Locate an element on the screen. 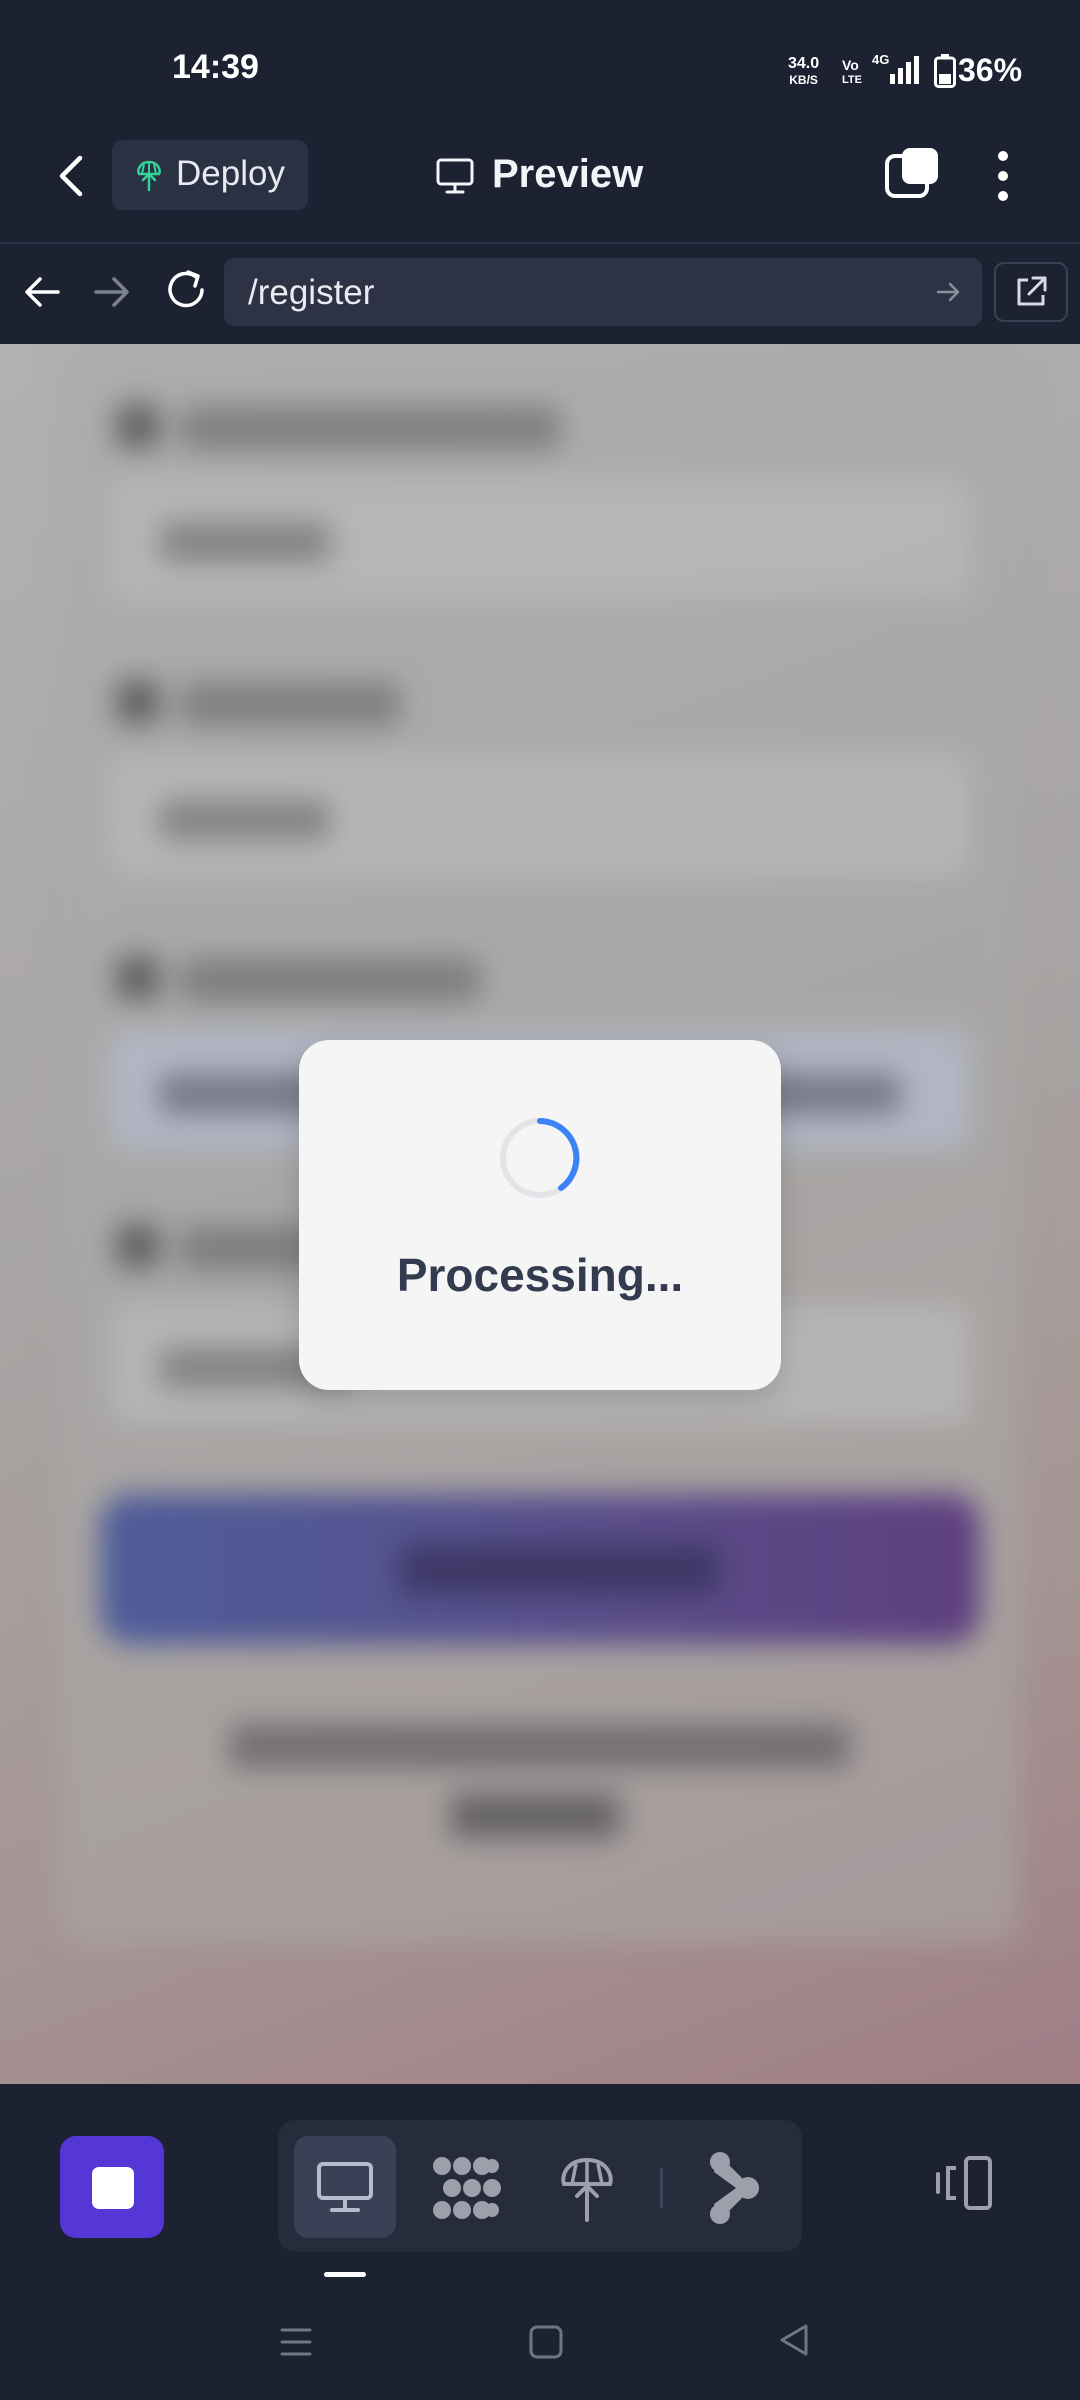  desktop-view-button is located at coordinates (345, 2187).